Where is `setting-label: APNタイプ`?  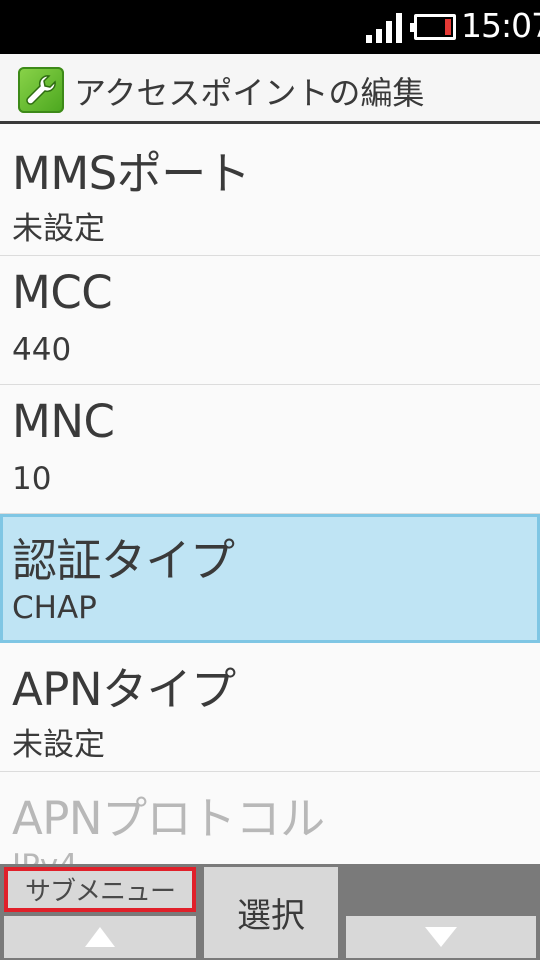 setting-label: APNタイプ is located at coordinates (124, 689).